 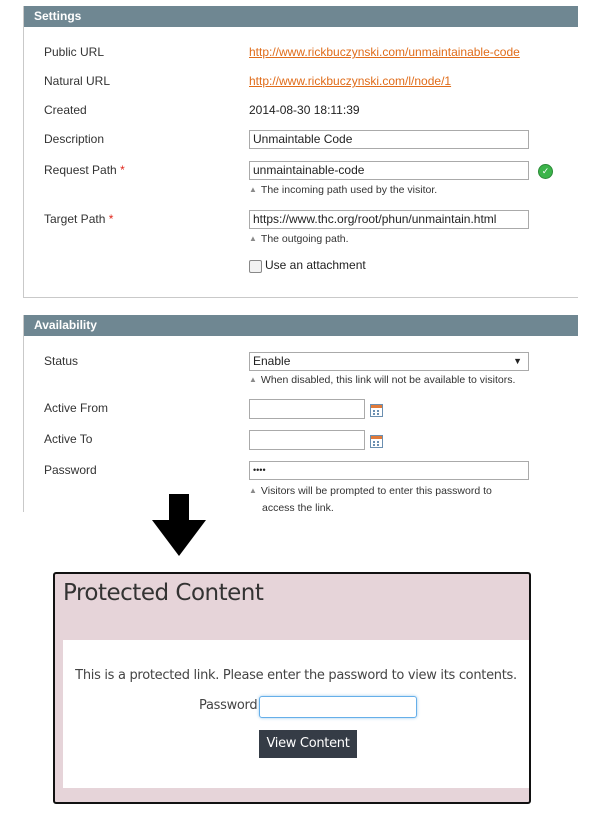 What do you see at coordinates (70, 470) in the screenshot?
I see `password-label: Password` at bounding box center [70, 470].